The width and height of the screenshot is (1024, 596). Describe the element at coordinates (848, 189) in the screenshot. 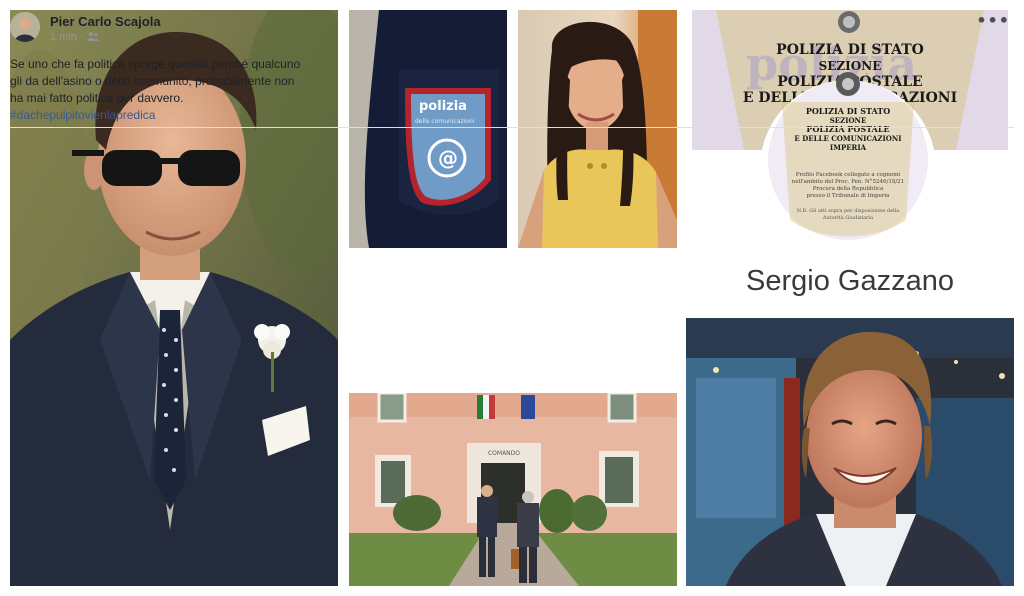

I see `stamp-small-3: Procura della Repubblica` at that location.